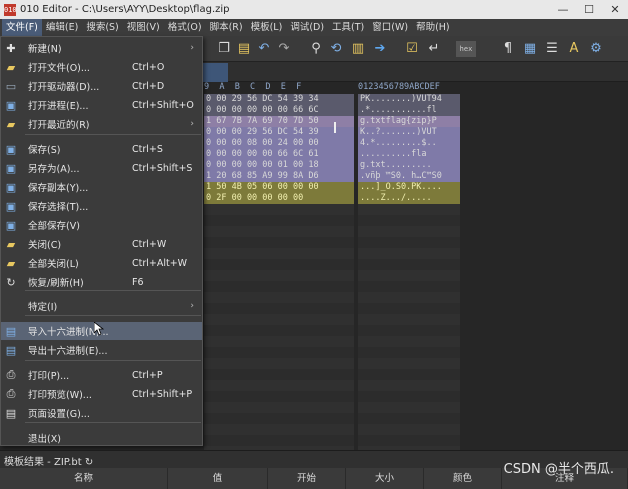  What do you see at coordinates (348, 27) in the screenshot?
I see `menu-item: 工具(T)` at bounding box center [348, 27].